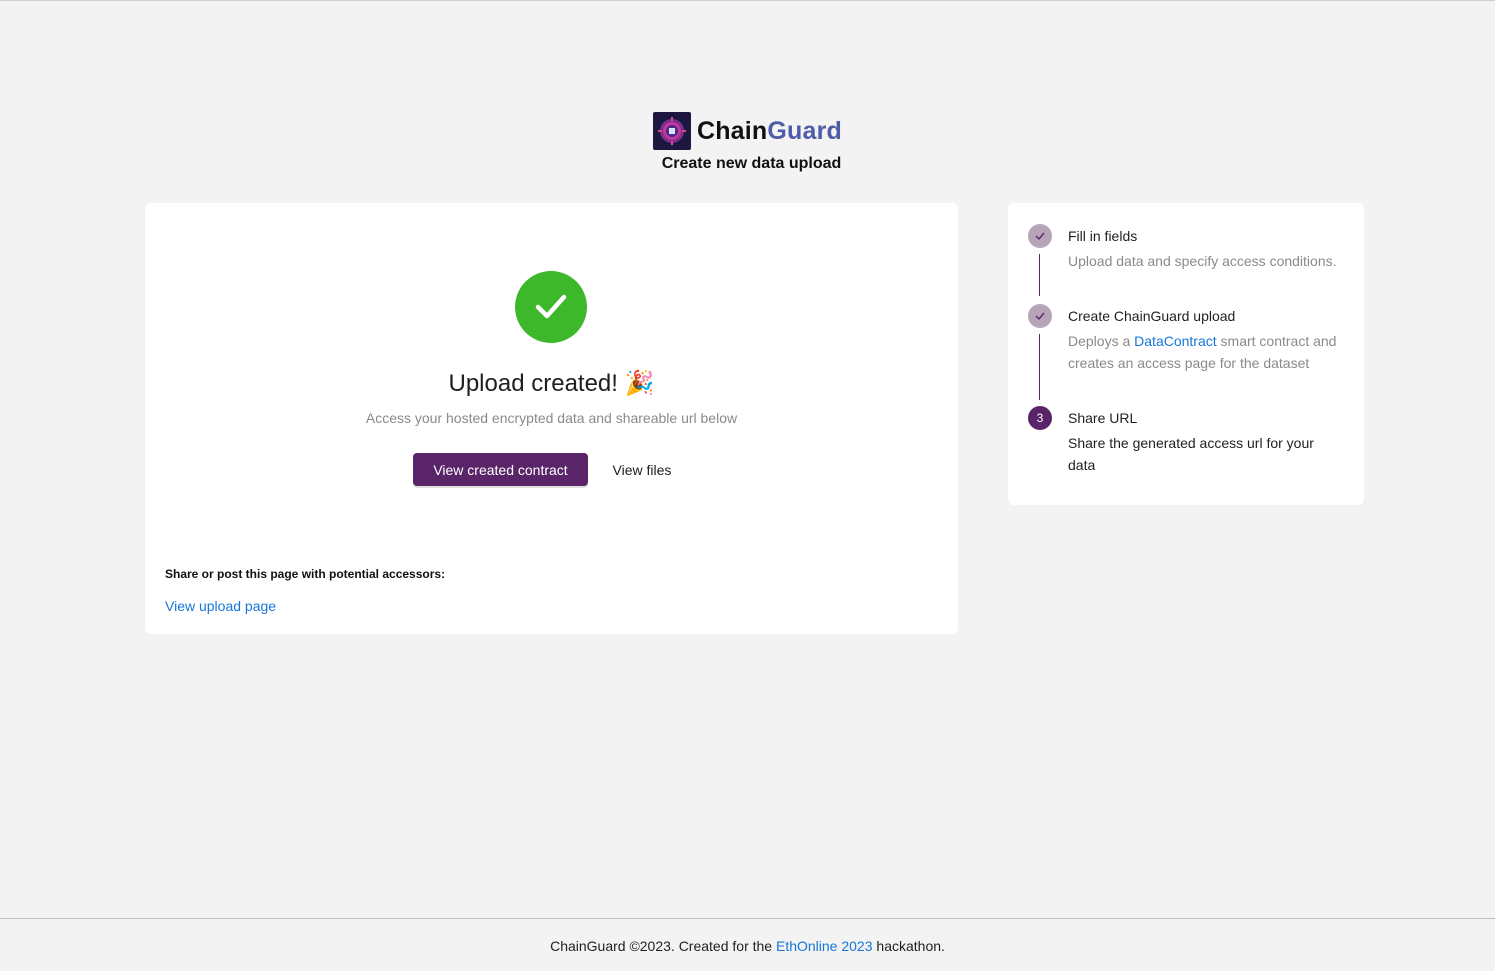 This screenshot has width=1495, height=971. Describe the element at coordinates (751, 163) in the screenshot. I see `page-subtitle: Create new data upload` at that location.